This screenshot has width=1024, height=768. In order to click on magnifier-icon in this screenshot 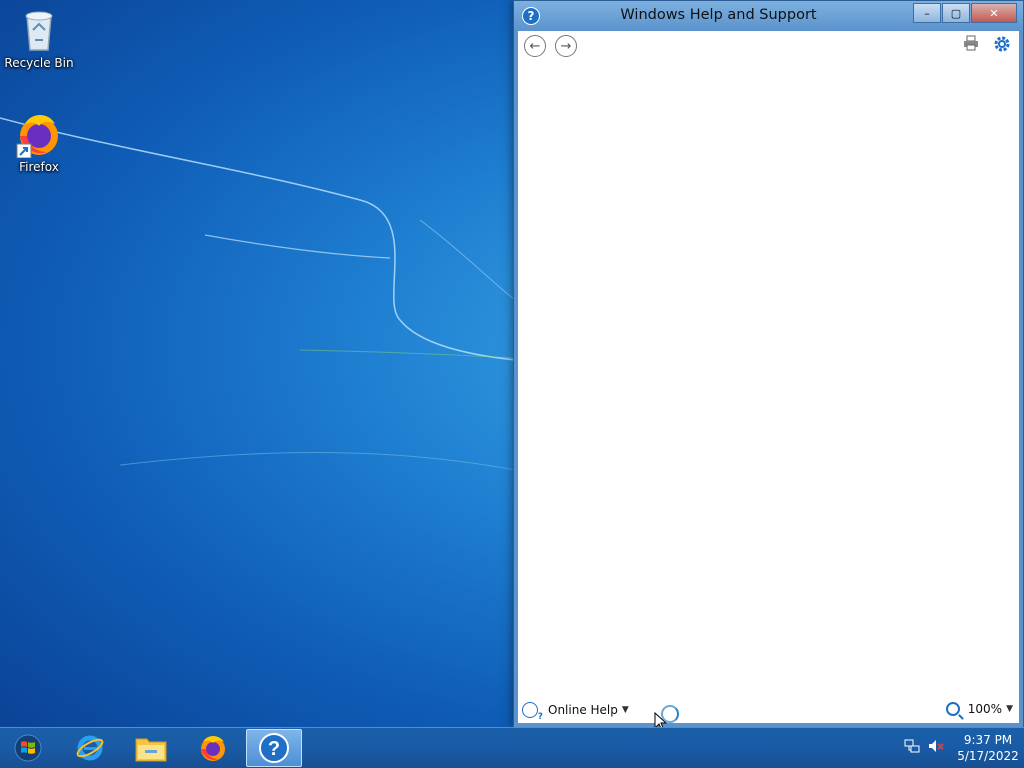, I will do `click(952, 709)`.